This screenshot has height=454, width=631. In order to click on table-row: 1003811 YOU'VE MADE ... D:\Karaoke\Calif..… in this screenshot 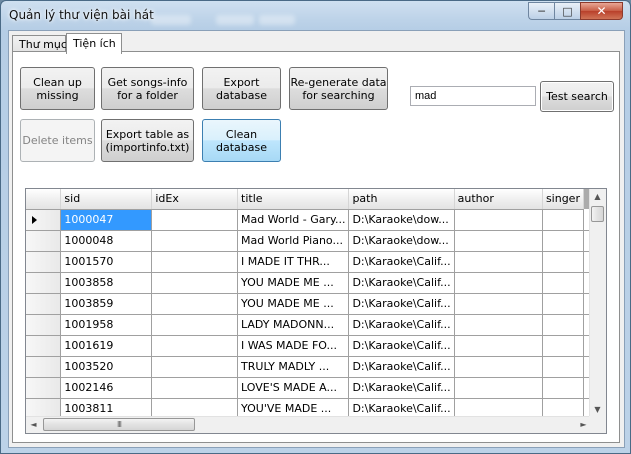, I will do `click(308, 407)`.